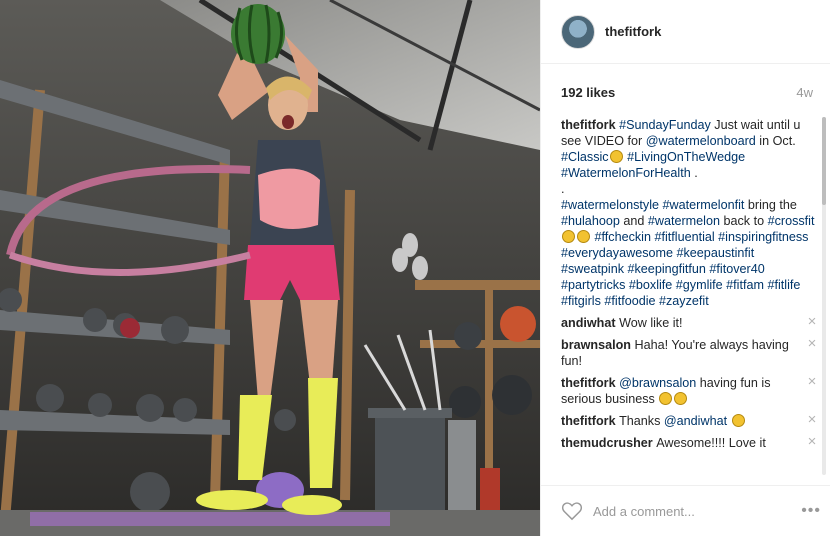  Describe the element at coordinates (597, 345) in the screenshot. I see `comment-username: brawnsalon` at that location.